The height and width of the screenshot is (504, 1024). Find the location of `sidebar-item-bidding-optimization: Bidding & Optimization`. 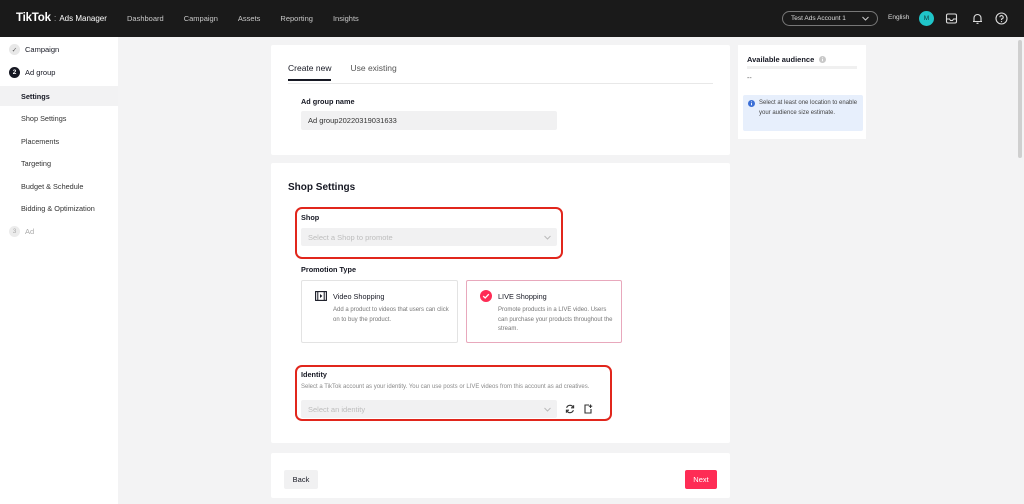

sidebar-item-bidding-optimization: Bidding & Optimization is located at coordinates (59, 208).